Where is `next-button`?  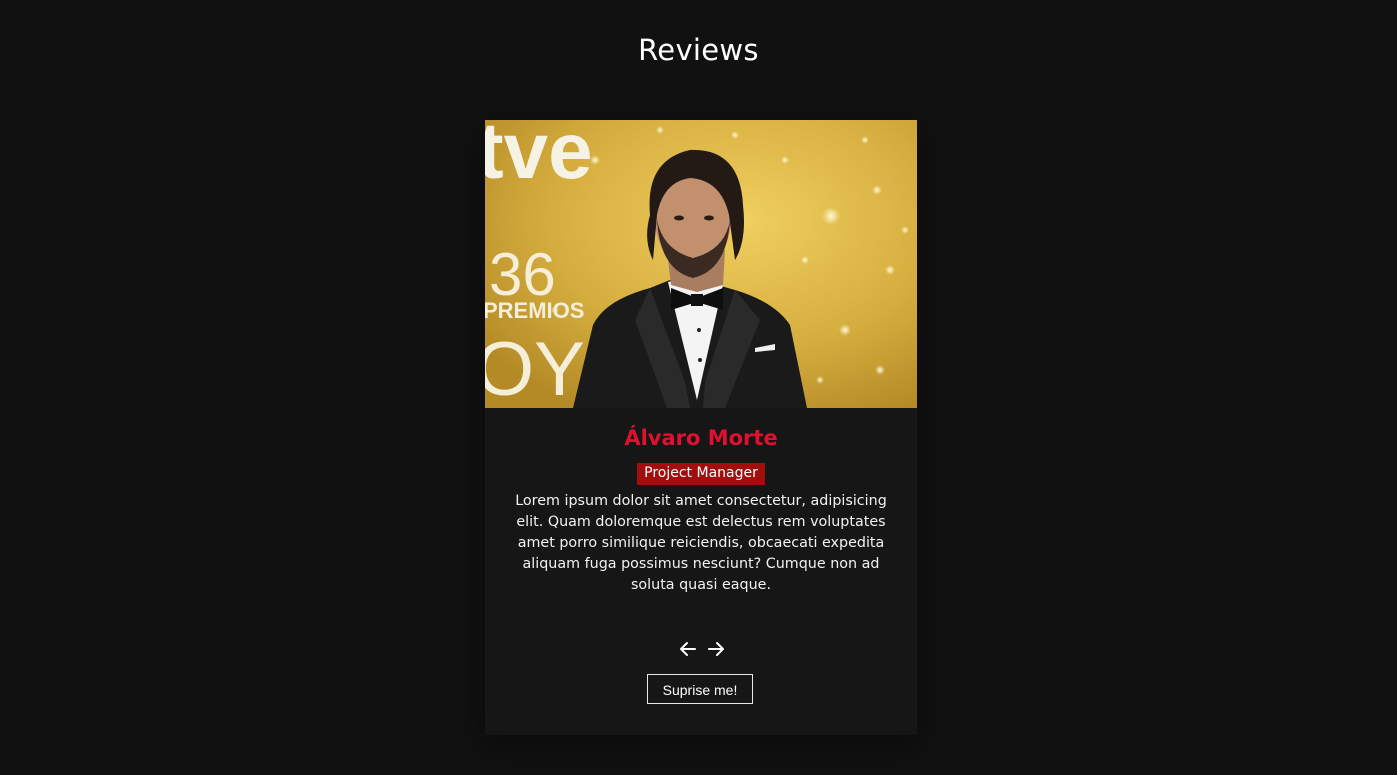
next-button is located at coordinates (716, 649).